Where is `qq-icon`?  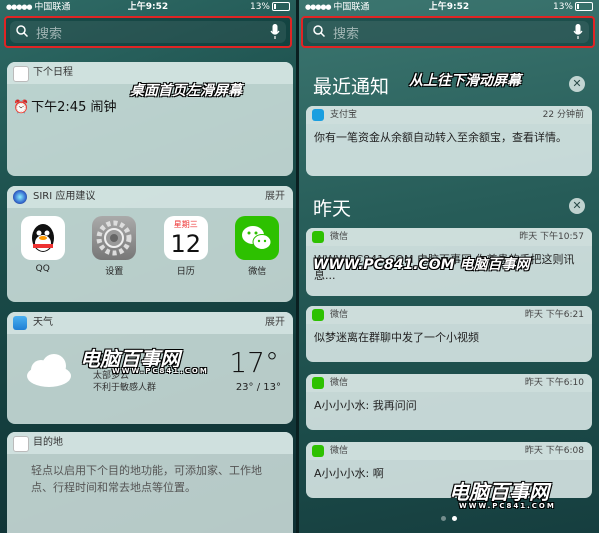
qq-icon is located at coordinates (42, 238).